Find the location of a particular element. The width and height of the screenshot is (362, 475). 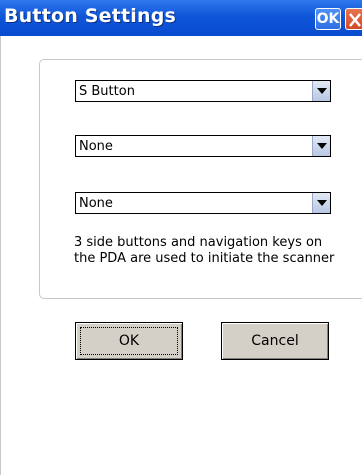

title-close-button is located at coordinates (353, 19).